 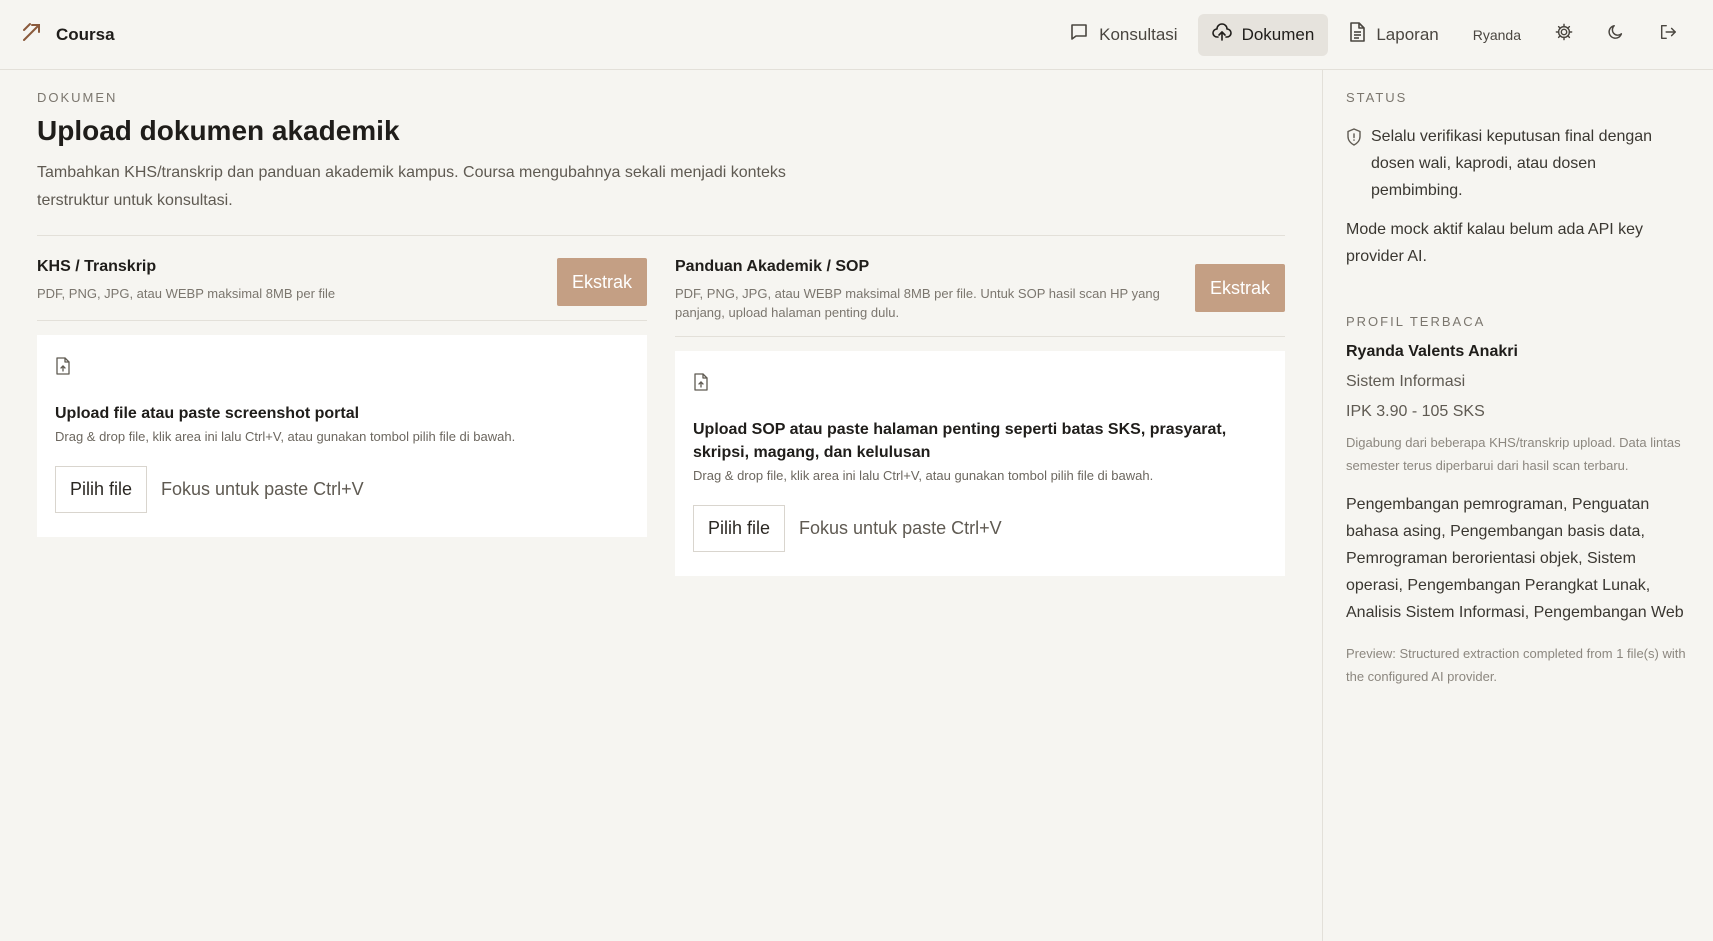 I want to click on gear-icon, so click(x=1564, y=34).